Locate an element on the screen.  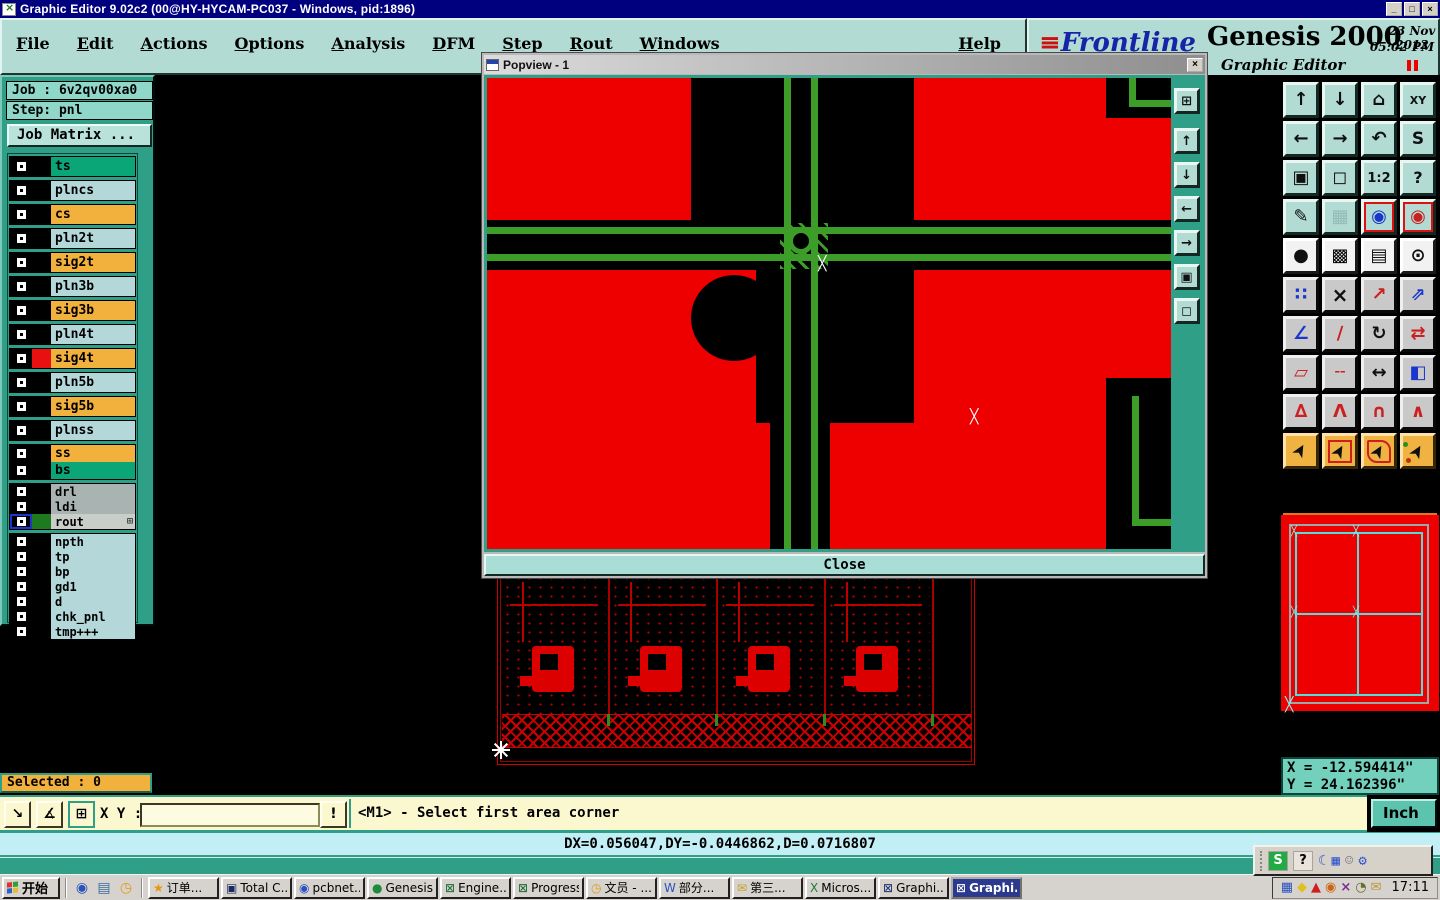
layer-row-rout: rout ⊞ is located at coordinates (72, 521).